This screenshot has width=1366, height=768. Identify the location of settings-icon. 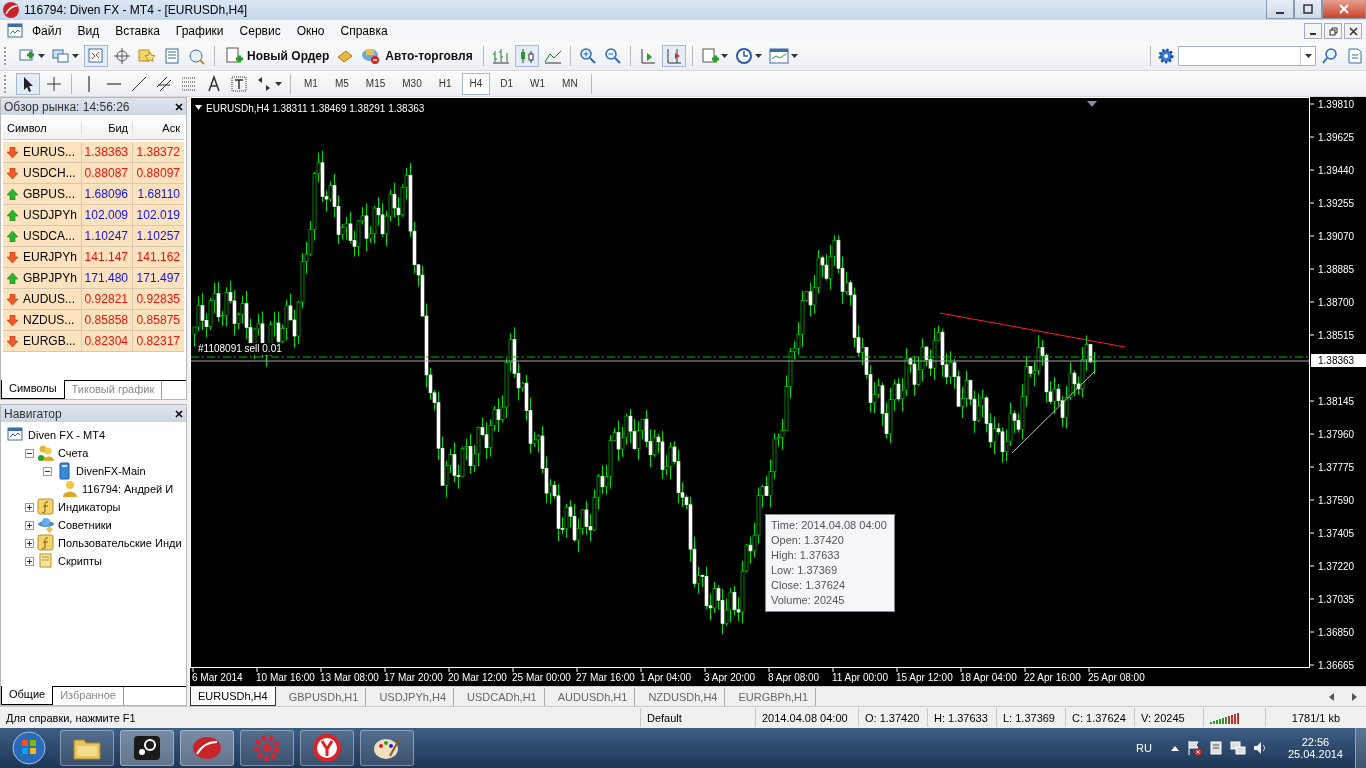
(1166, 56).